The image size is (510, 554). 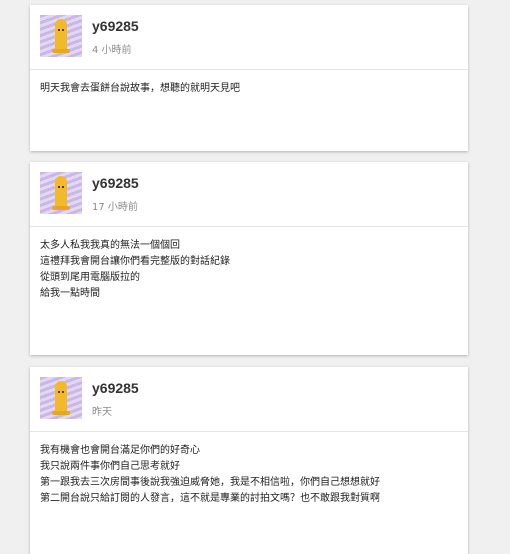 What do you see at coordinates (249, 37) in the screenshot?
I see `post-header: y69285 4 小時前` at bounding box center [249, 37].